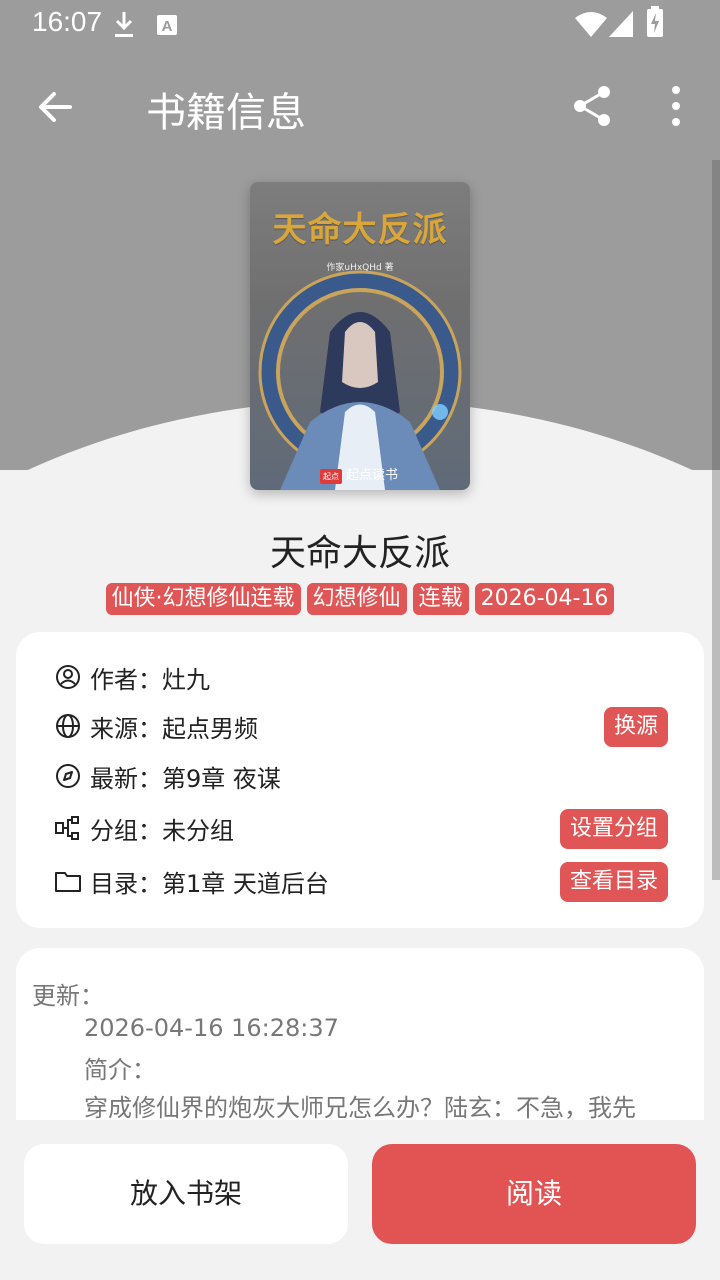 This screenshot has width=720, height=1280. I want to click on latest-label: 最新：, so click(126, 778).